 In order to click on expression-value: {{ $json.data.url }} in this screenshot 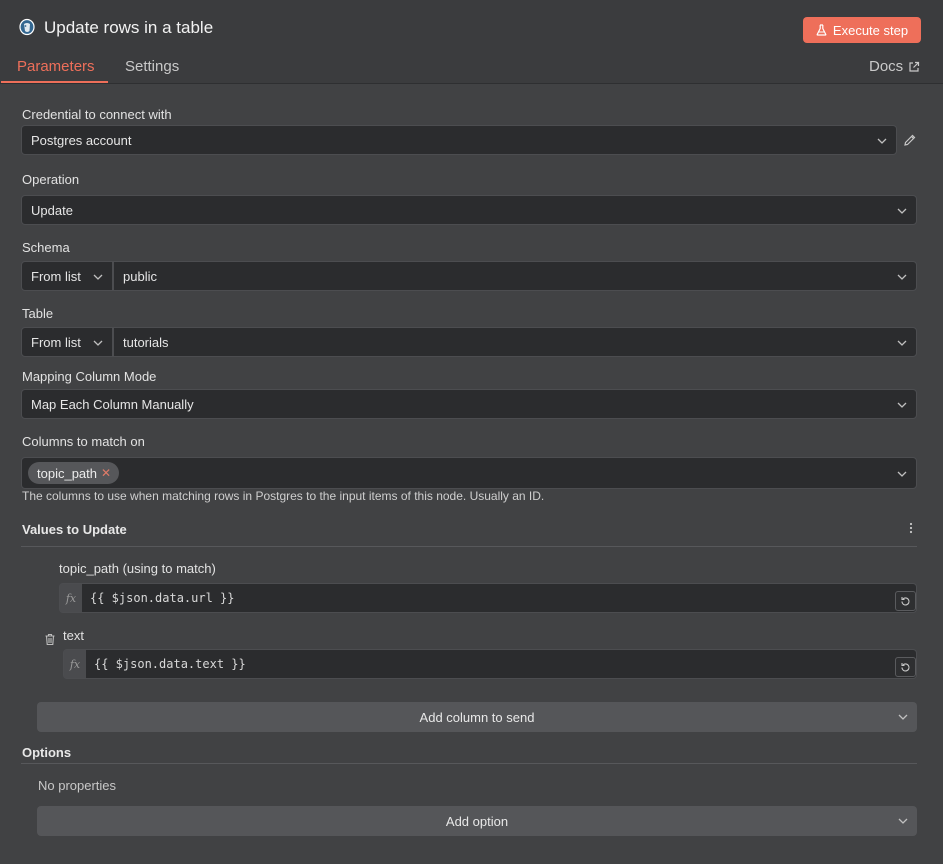, I will do `click(162, 598)`.